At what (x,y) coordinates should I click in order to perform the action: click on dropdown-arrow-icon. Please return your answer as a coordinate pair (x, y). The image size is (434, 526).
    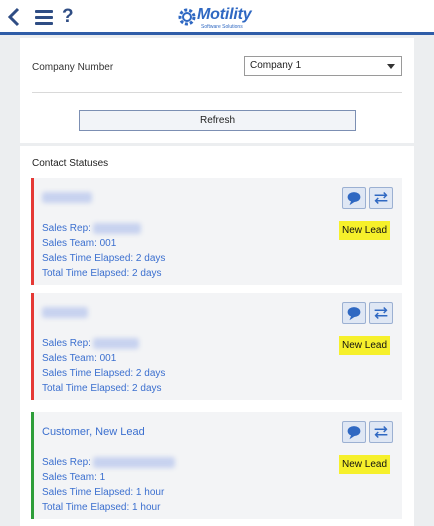
    Looking at the image, I should click on (391, 66).